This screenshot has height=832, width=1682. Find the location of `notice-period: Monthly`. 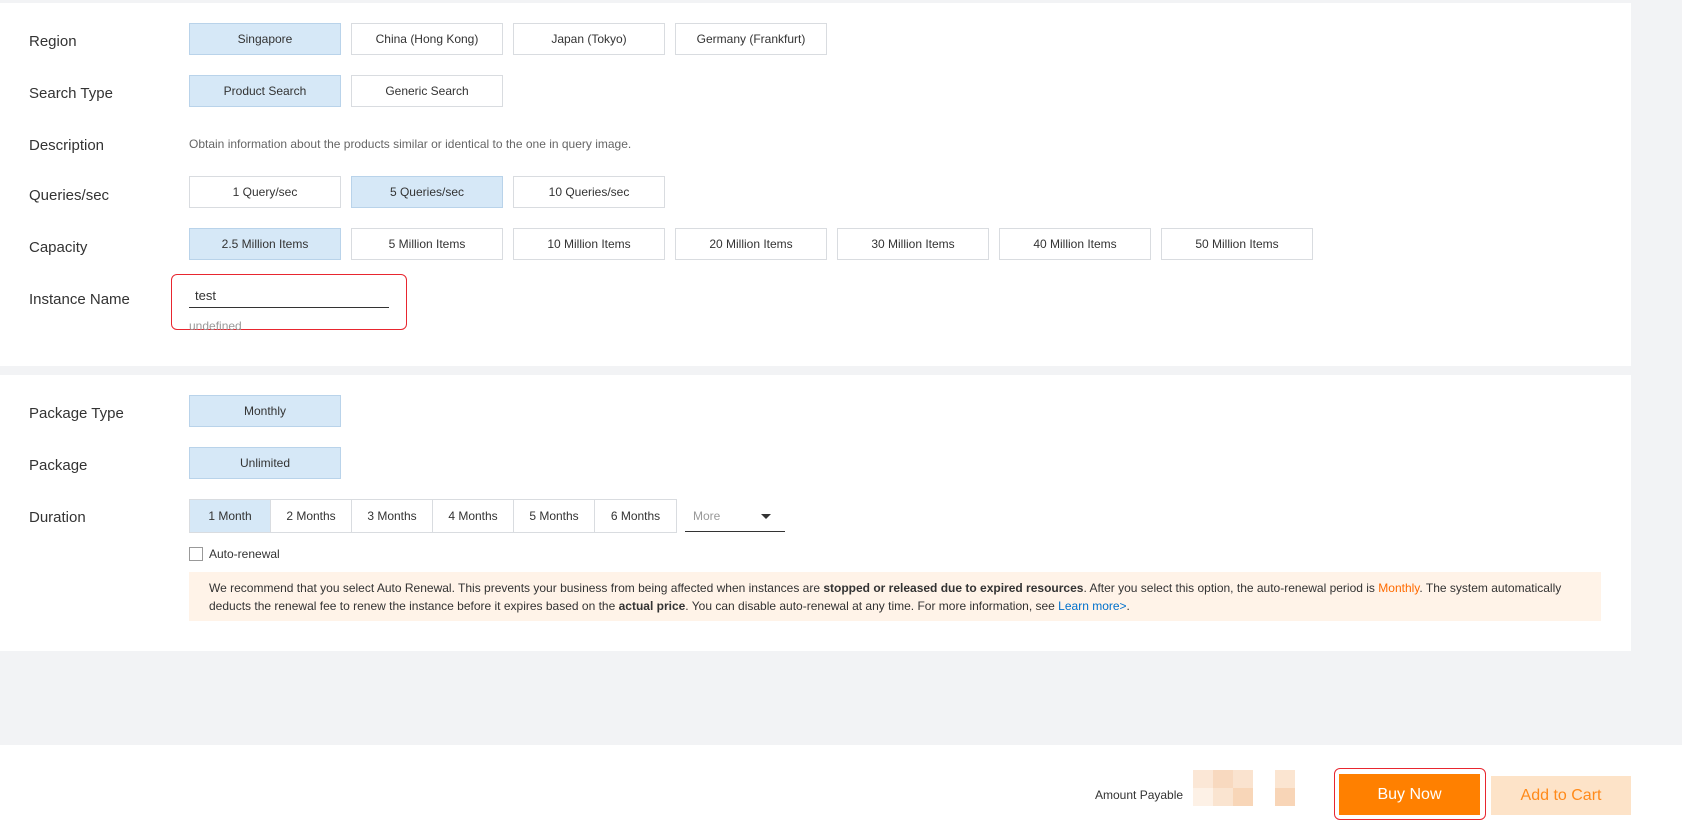

notice-period: Monthly is located at coordinates (1399, 588).